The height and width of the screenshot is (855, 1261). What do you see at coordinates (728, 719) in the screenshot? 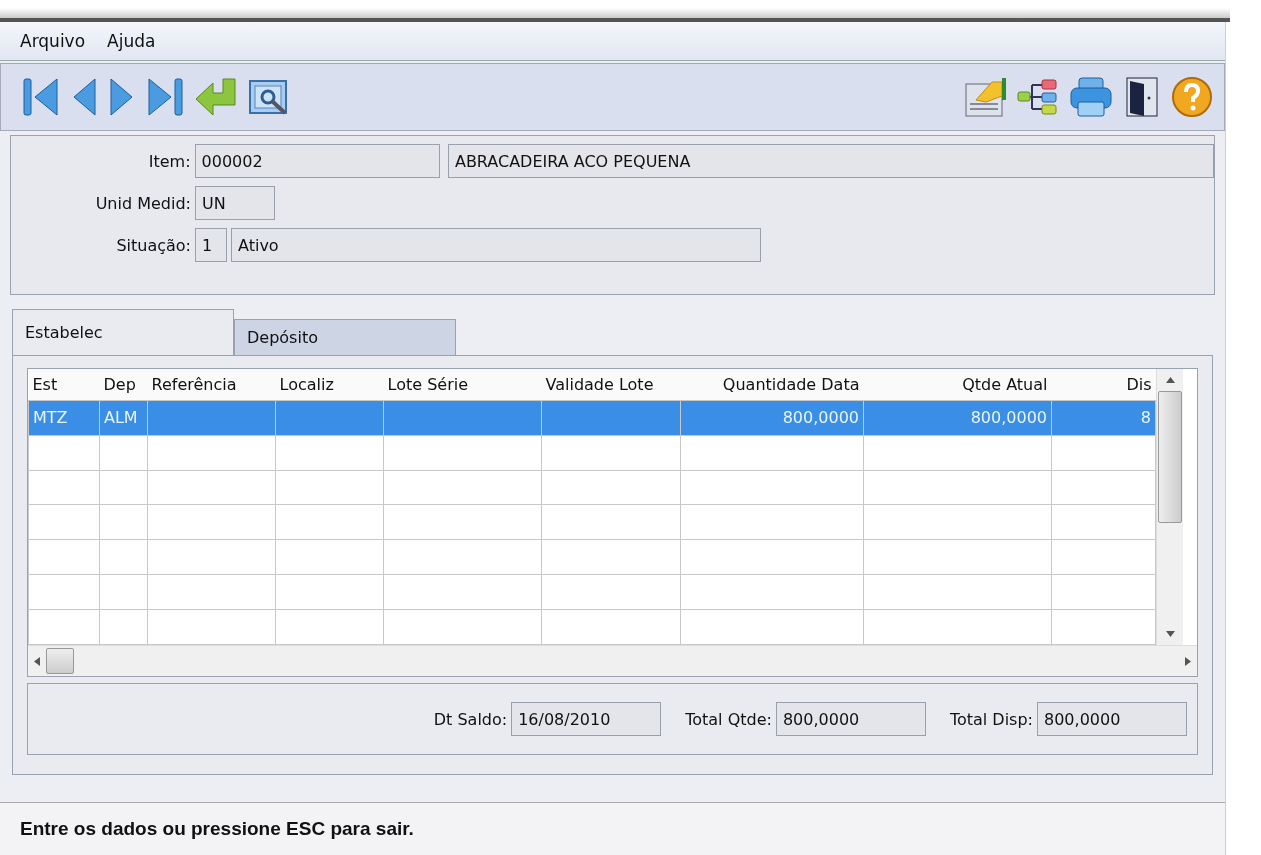
I see `field-label: Total Qtde:` at bounding box center [728, 719].